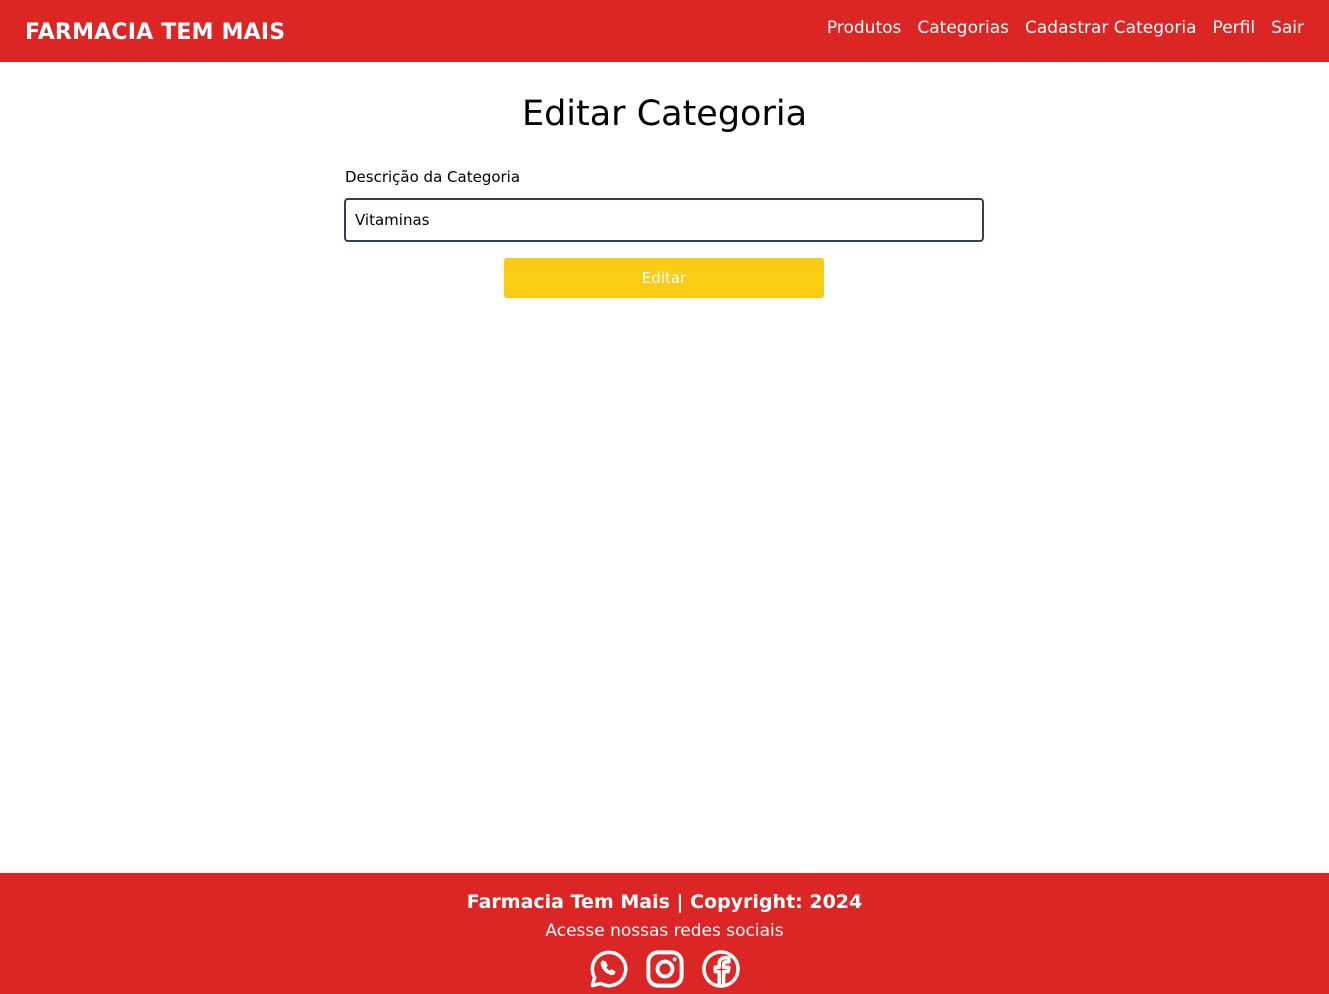 This screenshot has height=994, width=1329. What do you see at coordinates (1234, 28) in the screenshot?
I see `nav-perfil: Perfil` at bounding box center [1234, 28].